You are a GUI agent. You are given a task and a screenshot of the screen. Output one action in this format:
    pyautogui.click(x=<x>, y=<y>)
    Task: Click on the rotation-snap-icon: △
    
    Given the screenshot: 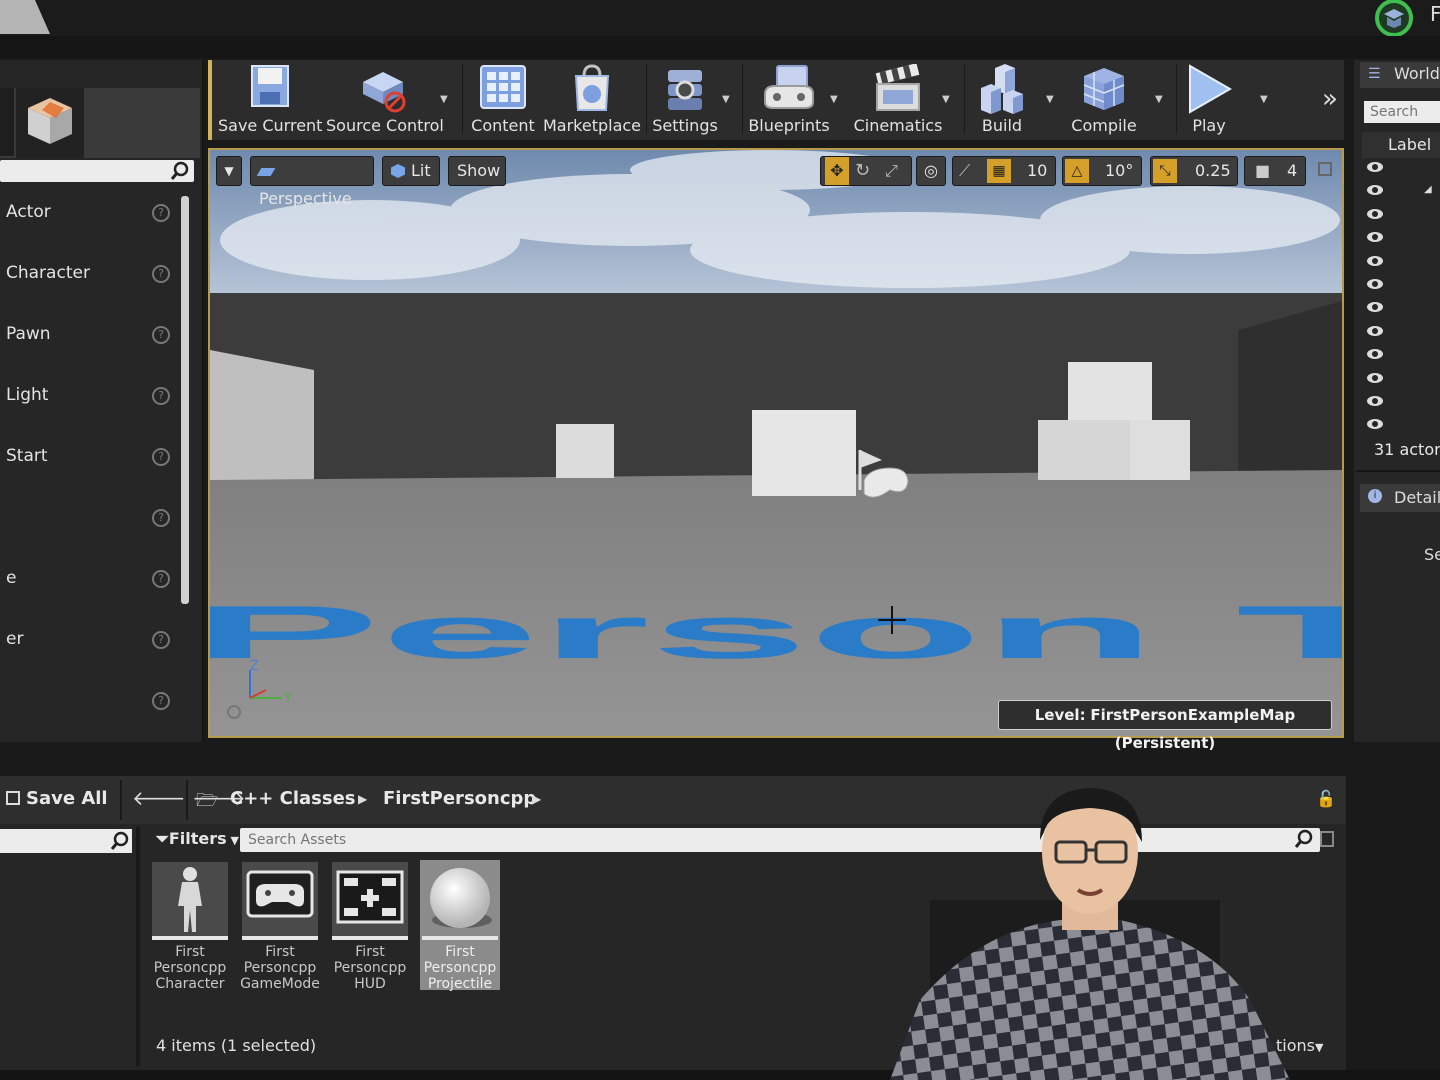 What is the action you would take?
    pyautogui.click(x=1077, y=171)
    